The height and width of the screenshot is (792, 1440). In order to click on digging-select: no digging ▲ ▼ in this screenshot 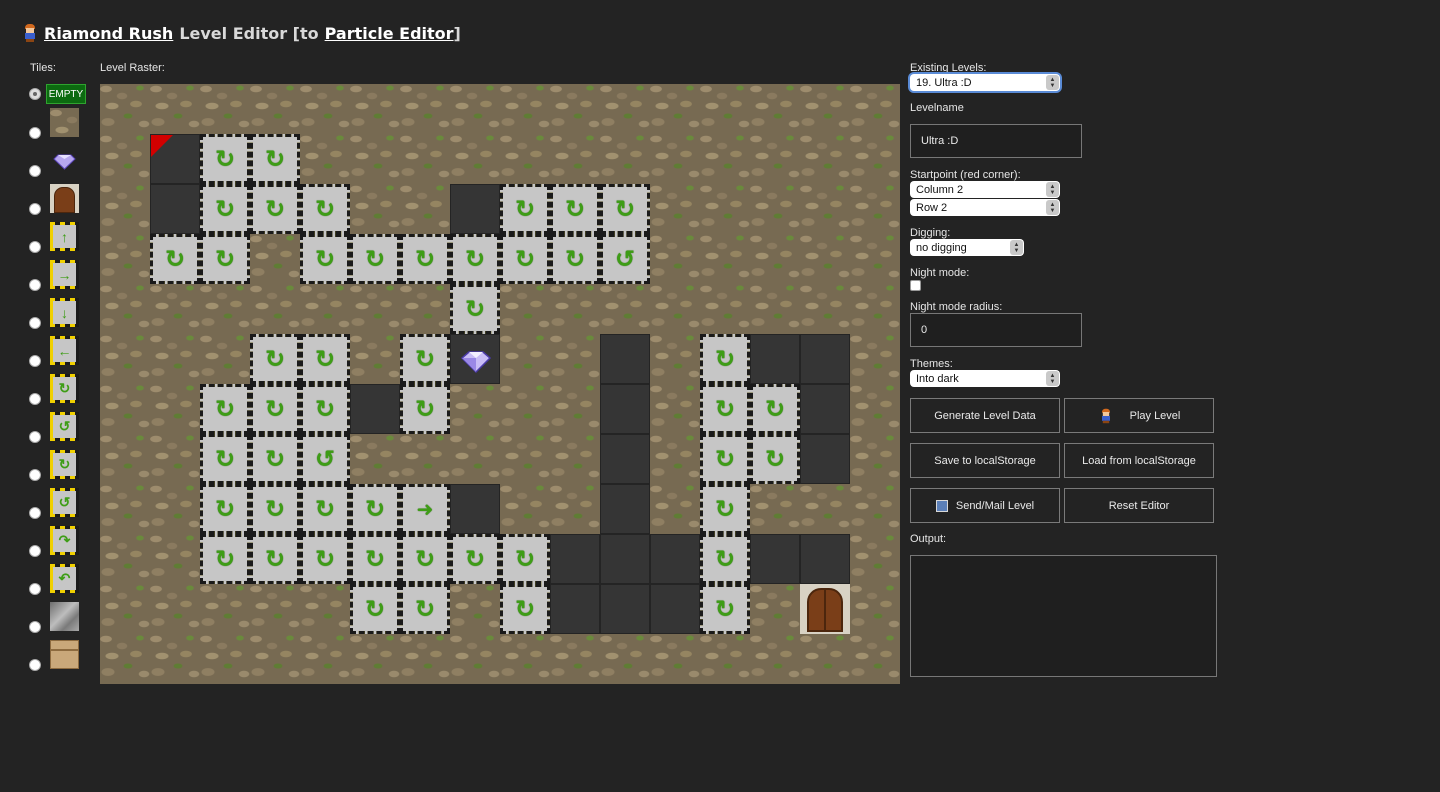, I will do `click(967, 247)`.